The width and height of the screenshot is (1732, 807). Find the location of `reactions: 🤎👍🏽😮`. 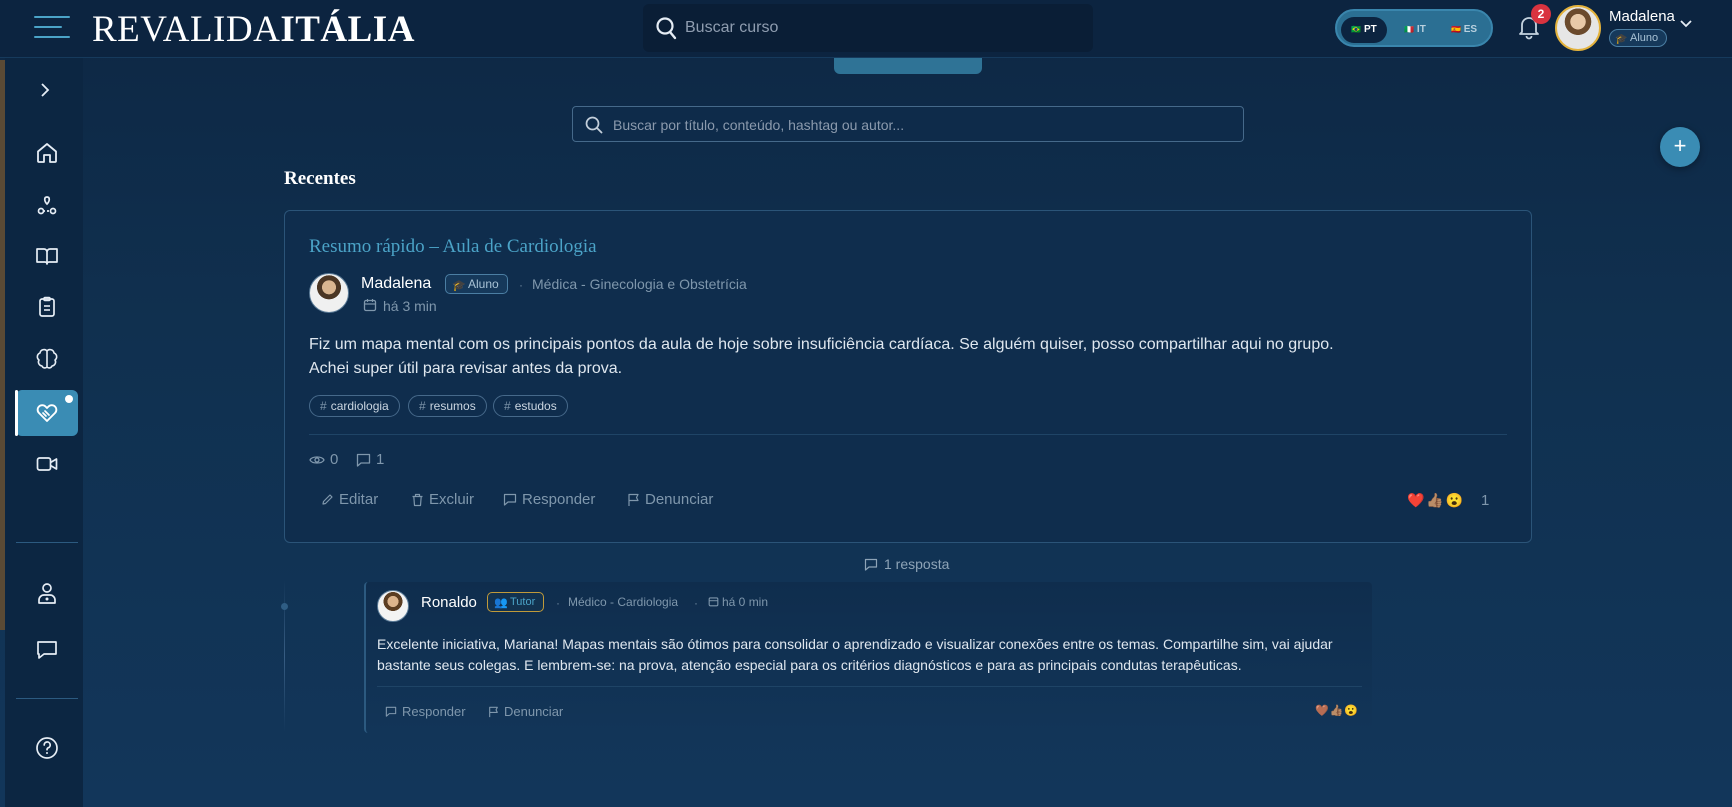

reactions: 🤎👍🏽😮 is located at coordinates (1337, 710).